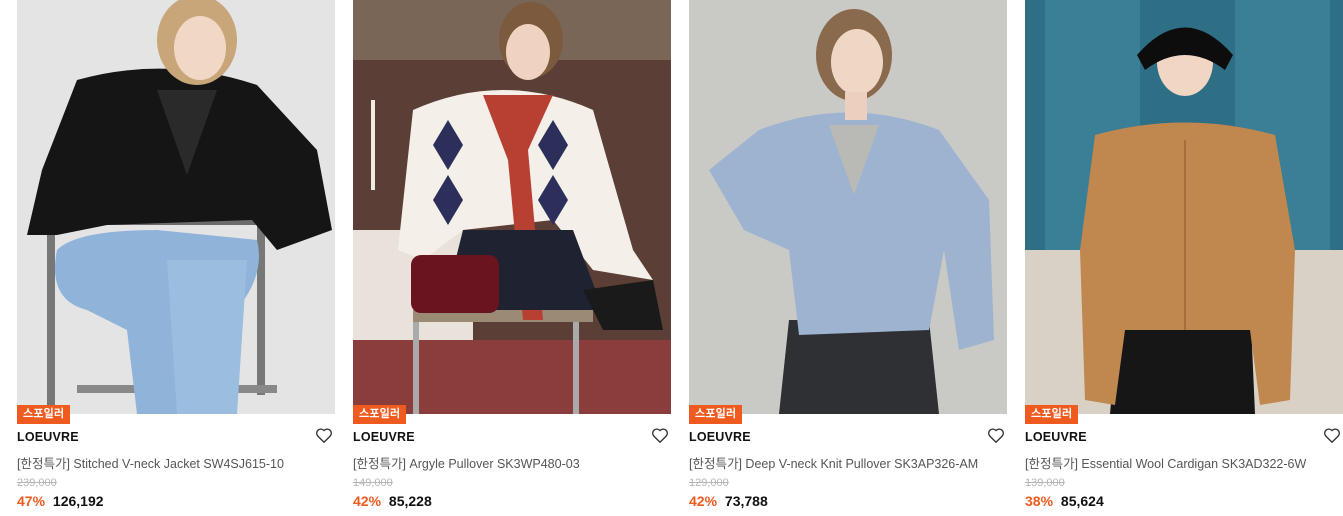  Describe the element at coordinates (1082, 501) in the screenshot. I see `sale-price: 85,624` at that location.